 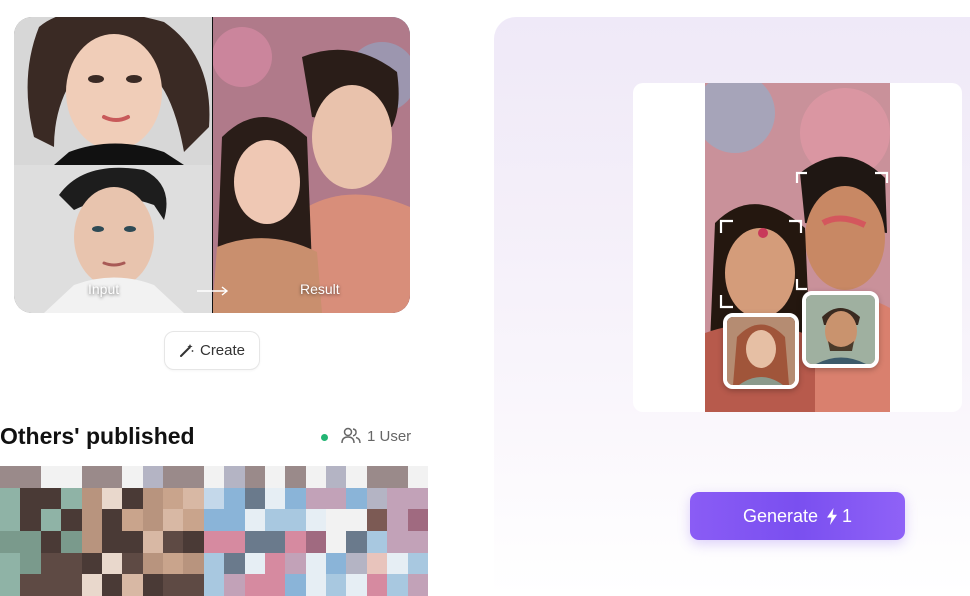 I want to click on card-divider, so click(x=212, y=165).